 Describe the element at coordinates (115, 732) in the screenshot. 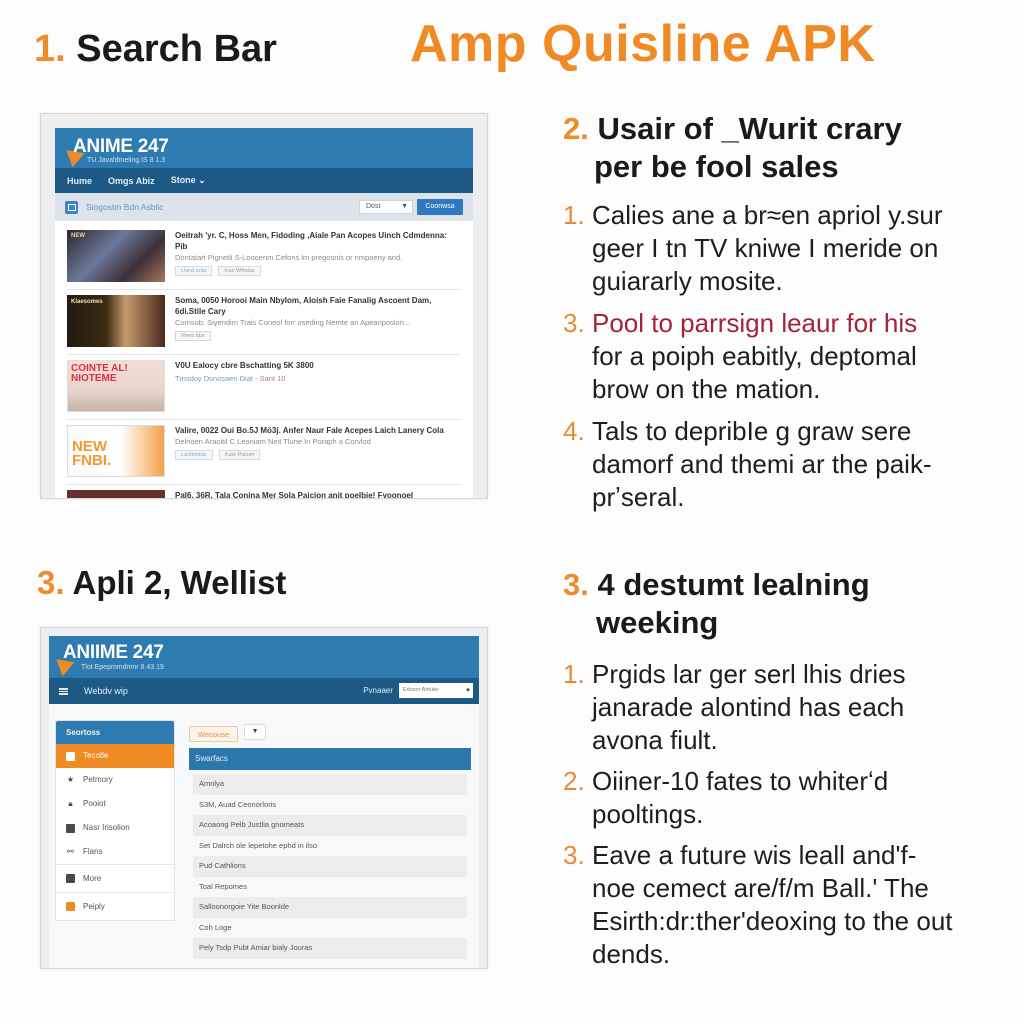

I see `sidebar-header: Seortoss` at that location.